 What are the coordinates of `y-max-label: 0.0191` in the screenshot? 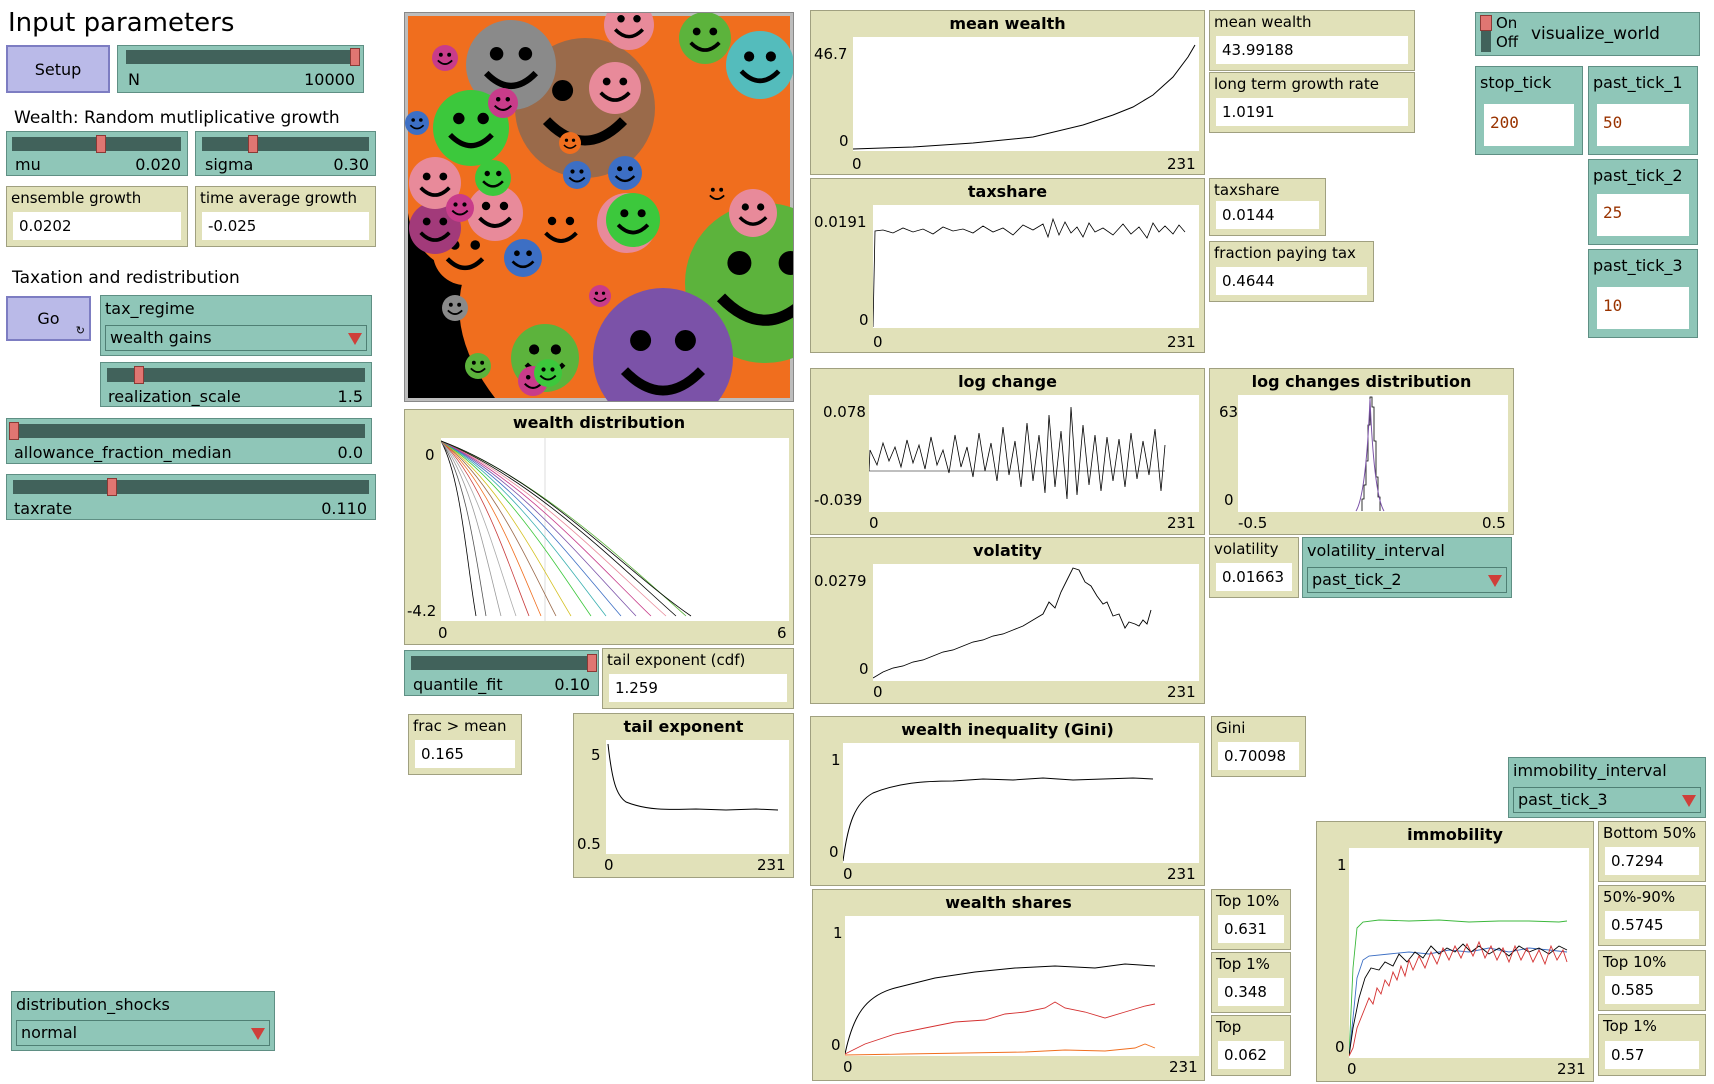 It's located at (840, 222).